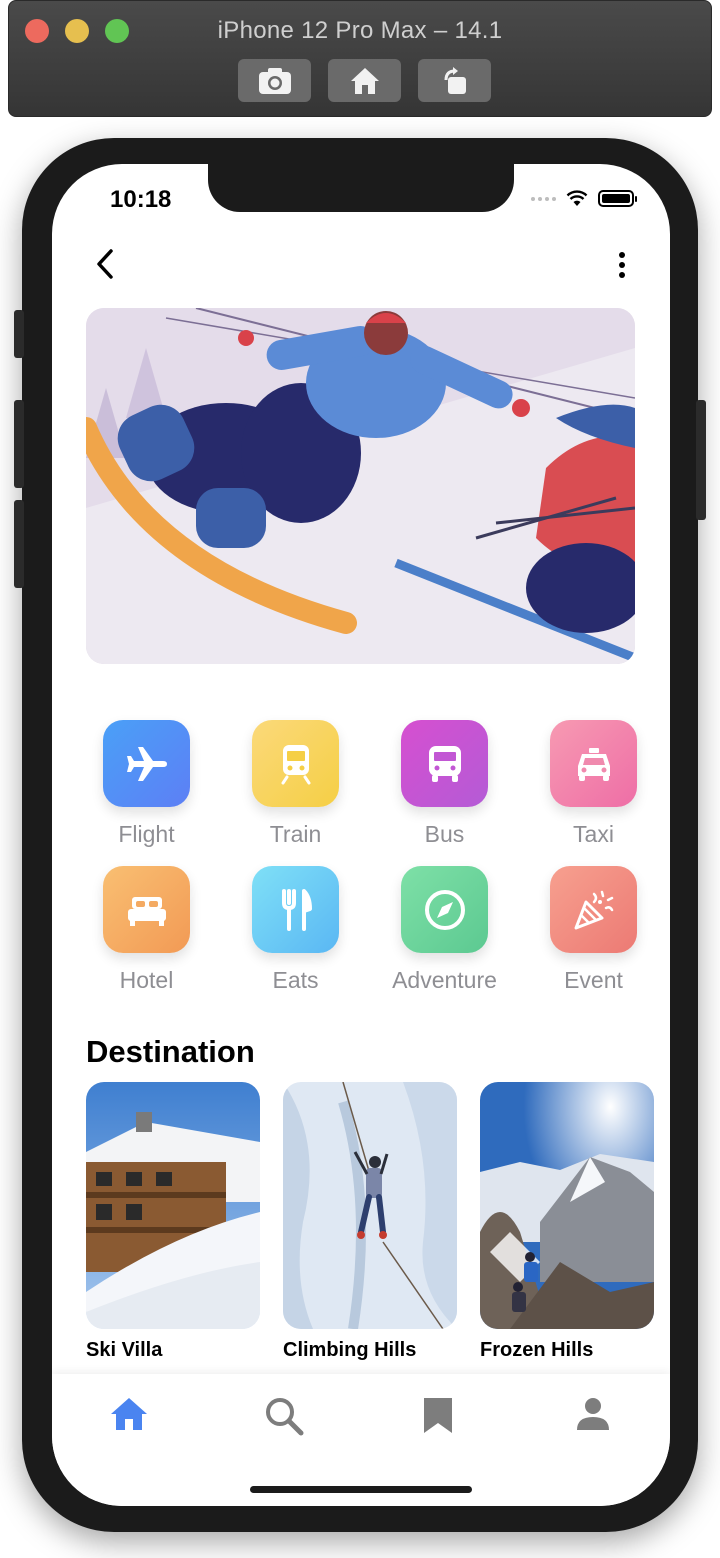 This screenshot has height=1558, width=720. What do you see at coordinates (593, 980) in the screenshot?
I see `category-label: Event` at bounding box center [593, 980].